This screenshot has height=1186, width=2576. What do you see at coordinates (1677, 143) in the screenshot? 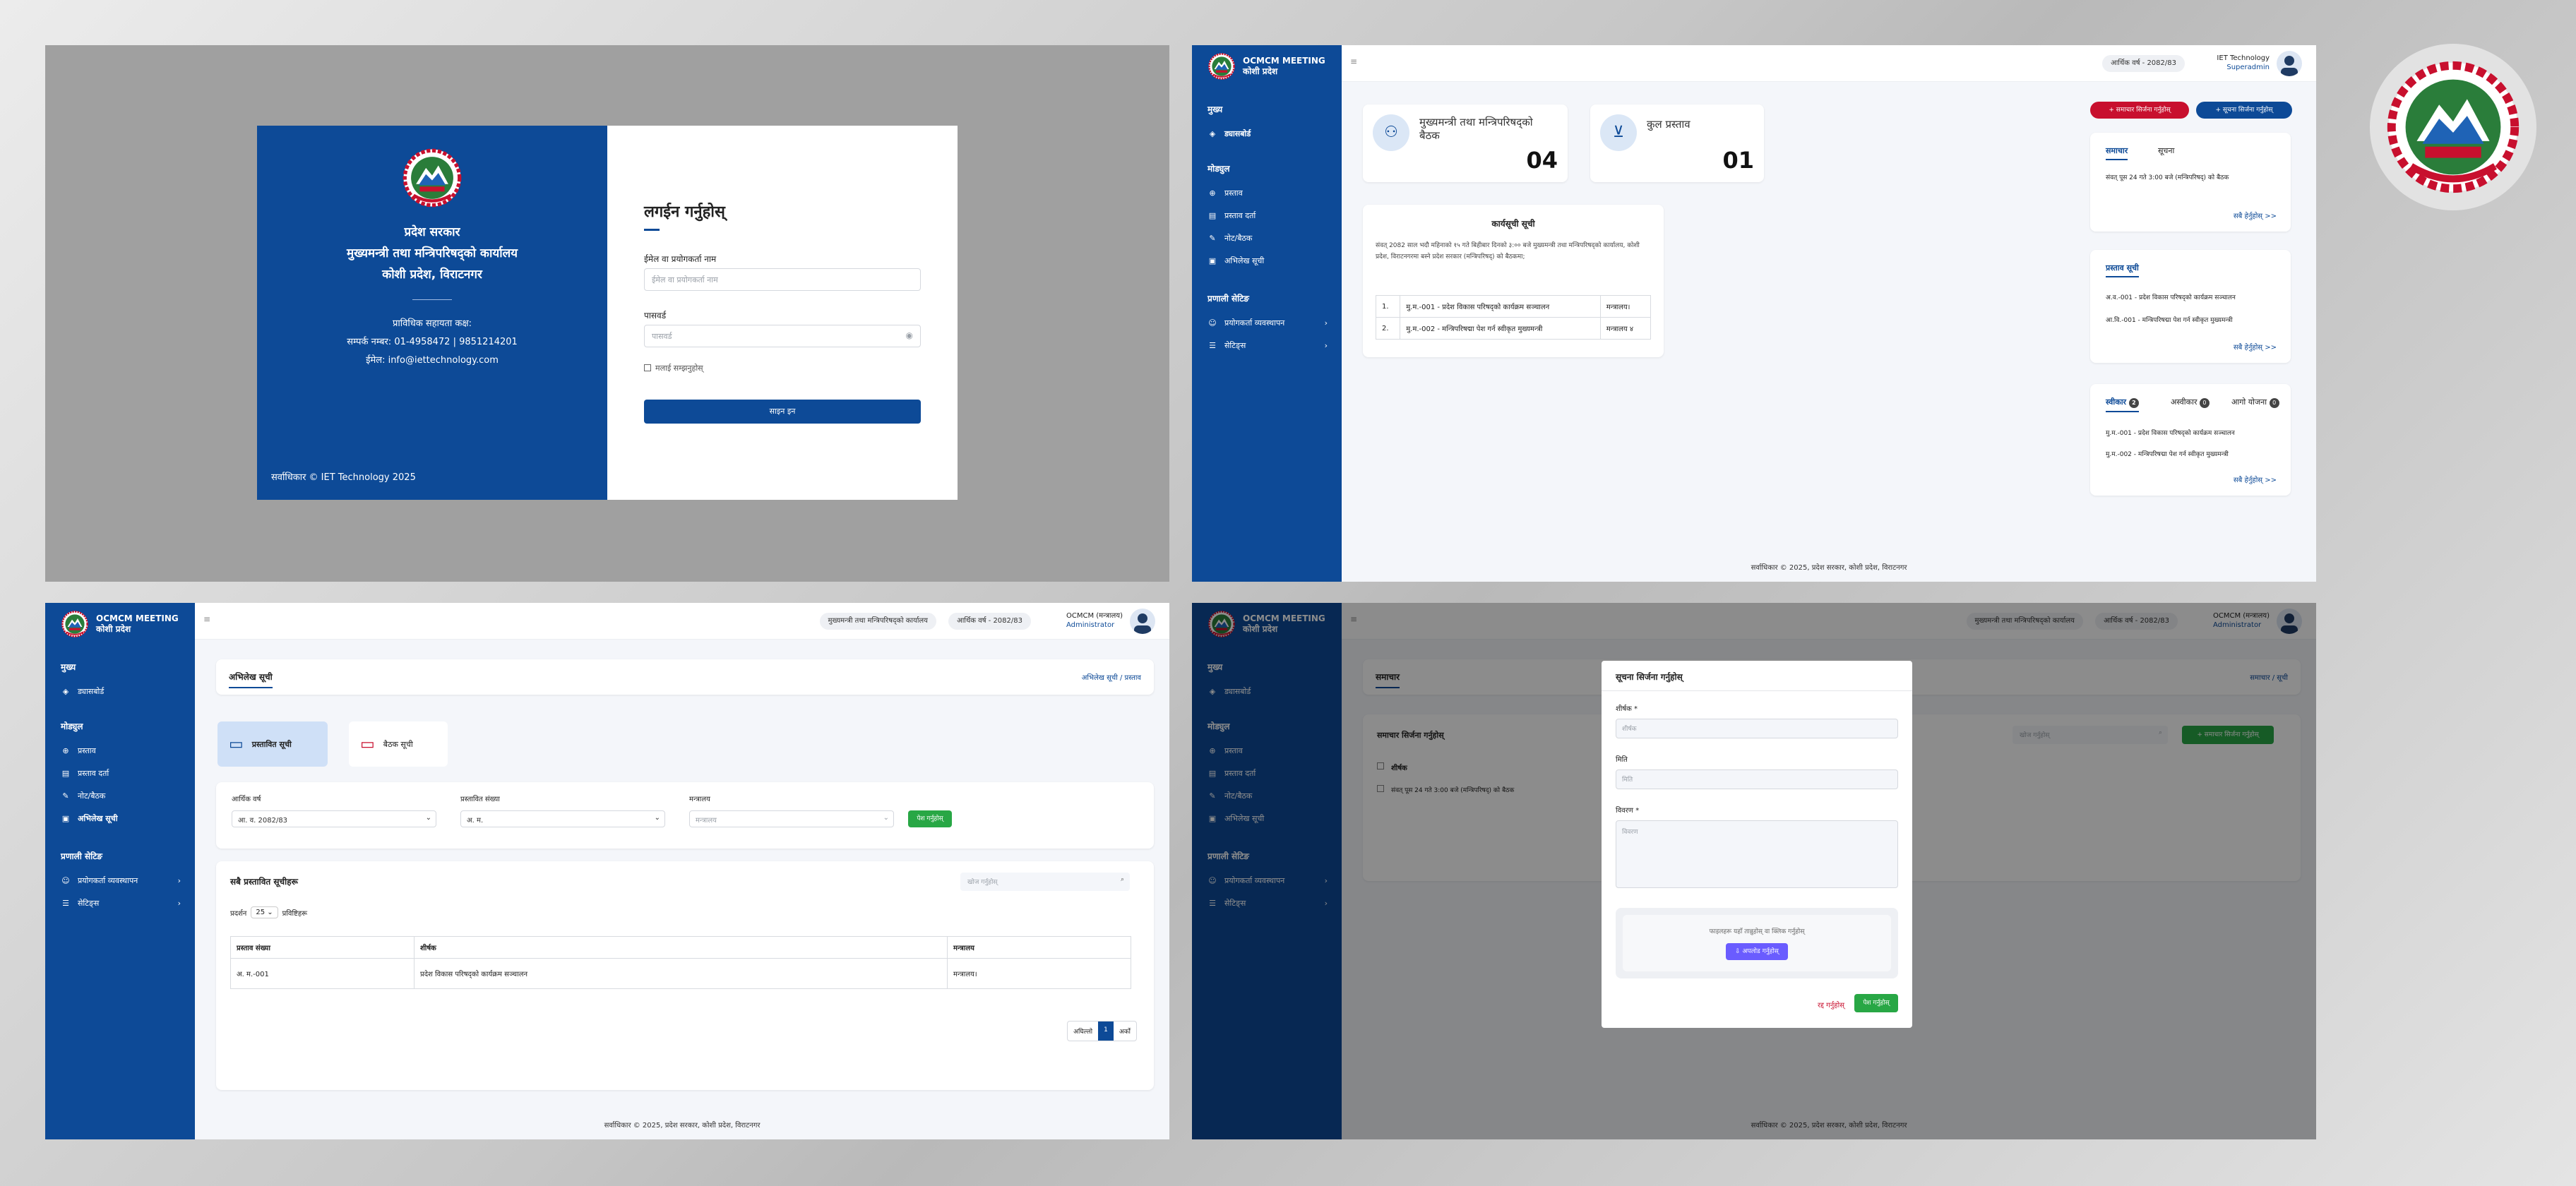
I see `stat-card-proposals: ⊻ कुल प्रस्ताव 01` at bounding box center [1677, 143].